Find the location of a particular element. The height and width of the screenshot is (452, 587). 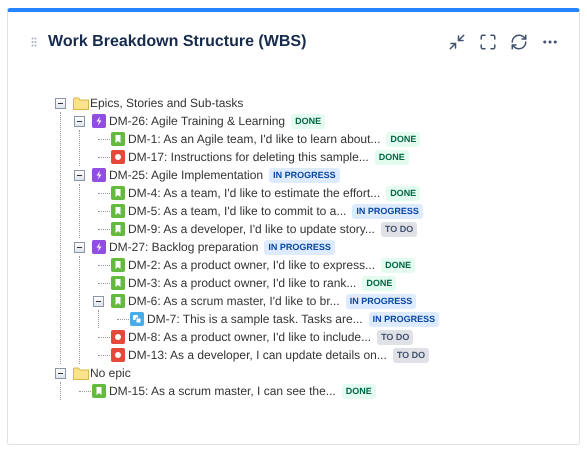

tree-item-label: No epic is located at coordinates (110, 373).